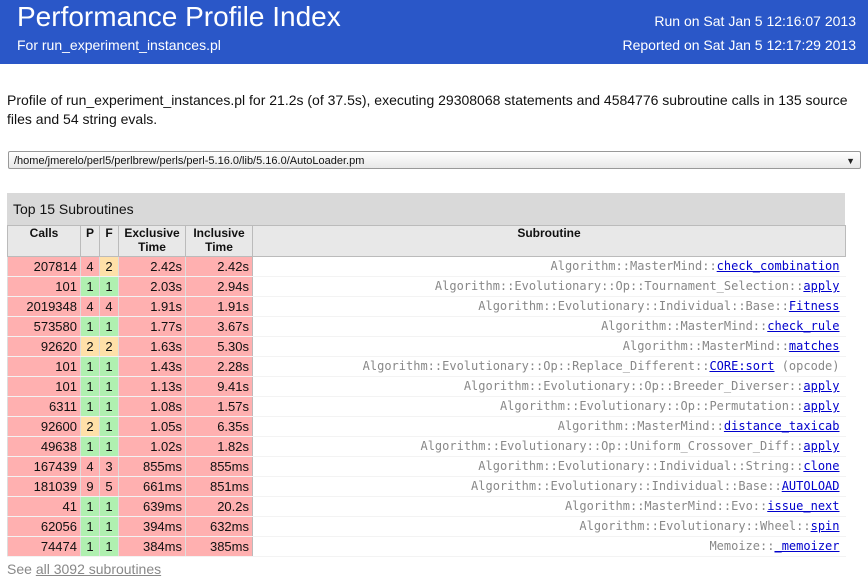 Image resolution: width=868 pixels, height=580 pixels. What do you see at coordinates (152, 346) in the screenshot?
I see `exclusive-time-cell: 1.63s` at bounding box center [152, 346].